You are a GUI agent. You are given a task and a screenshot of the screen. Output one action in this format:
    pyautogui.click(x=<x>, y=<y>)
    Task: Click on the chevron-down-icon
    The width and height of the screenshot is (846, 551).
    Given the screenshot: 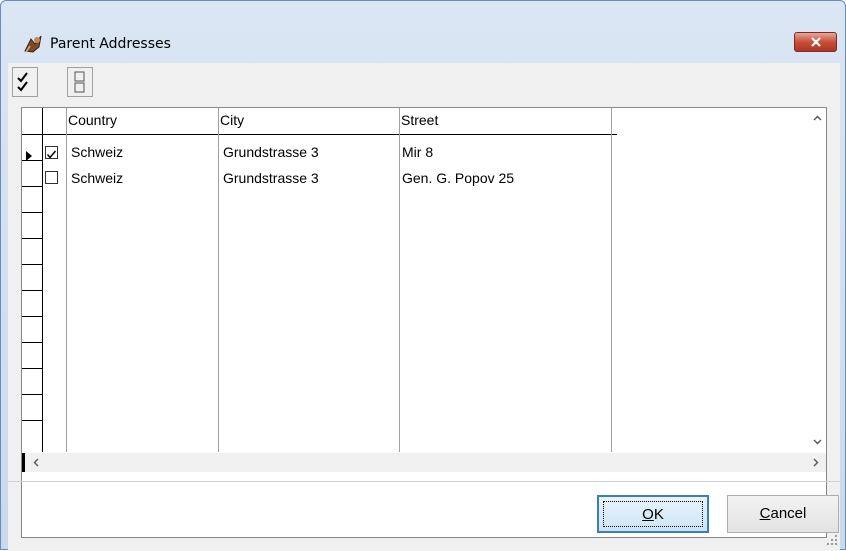 What is the action you would take?
    pyautogui.click(x=817, y=442)
    